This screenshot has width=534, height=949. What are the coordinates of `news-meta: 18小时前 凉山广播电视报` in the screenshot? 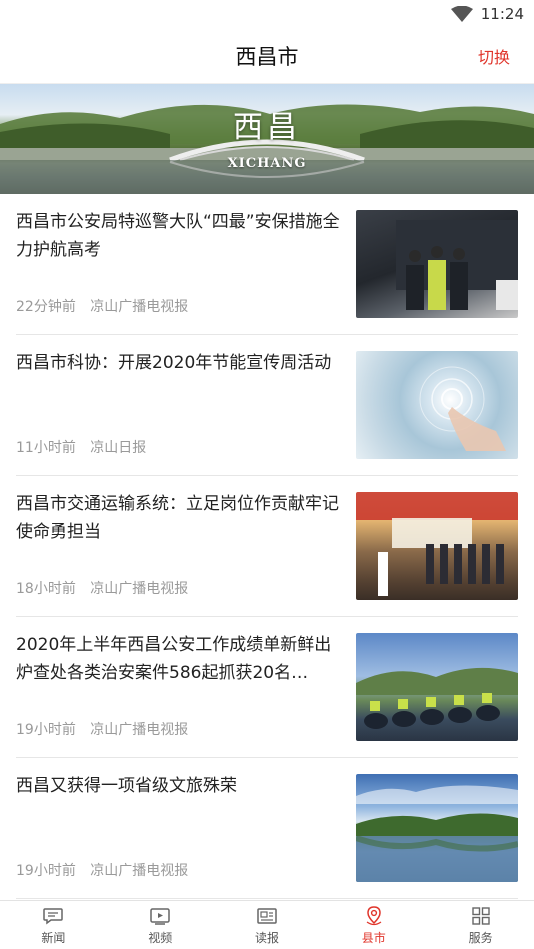 It's located at (107, 588).